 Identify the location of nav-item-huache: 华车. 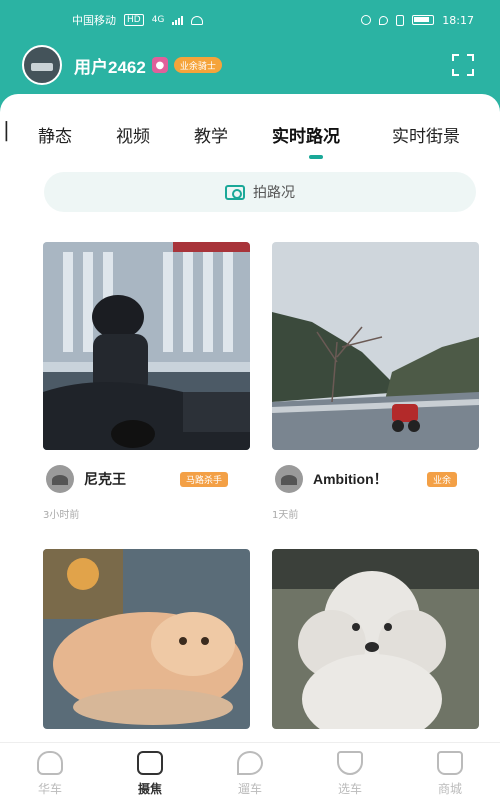
(50, 771).